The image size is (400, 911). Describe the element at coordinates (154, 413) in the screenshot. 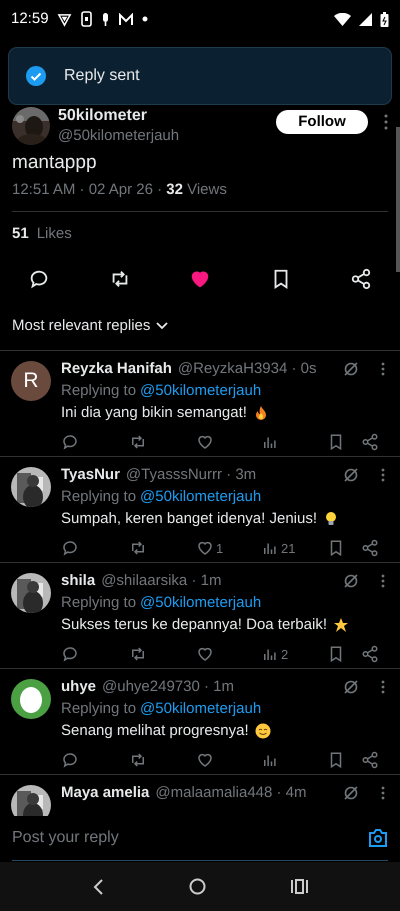

I see `reply-text: Ini dia yang bikin semangat!` at that location.